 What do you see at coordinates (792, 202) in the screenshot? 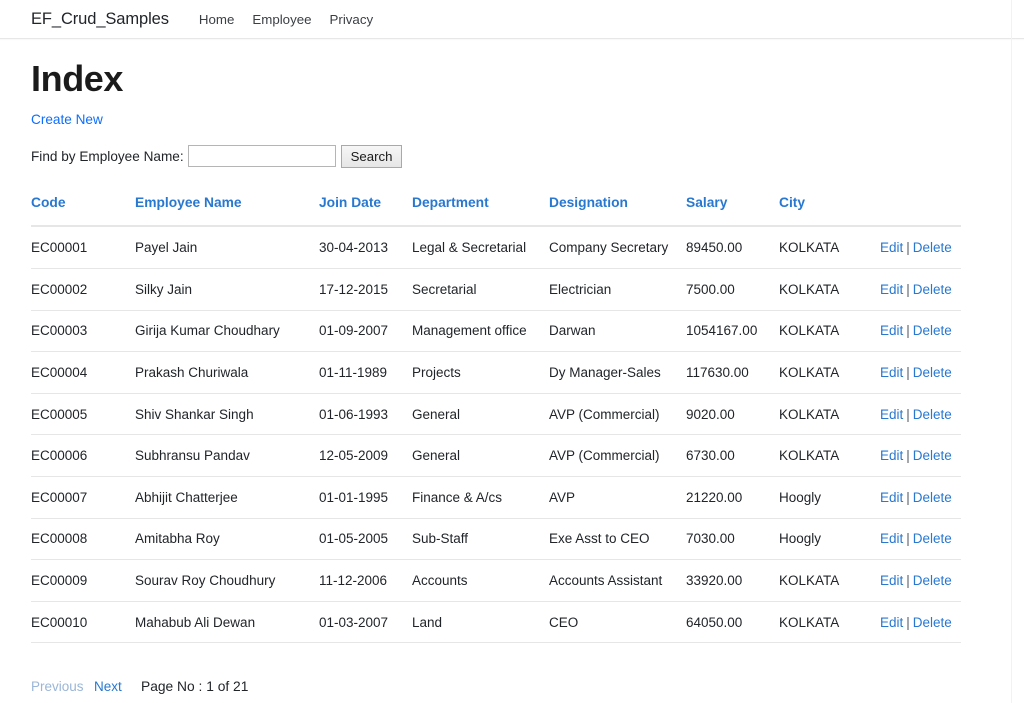
I see `sort-link-city: City` at bounding box center [792, 202].